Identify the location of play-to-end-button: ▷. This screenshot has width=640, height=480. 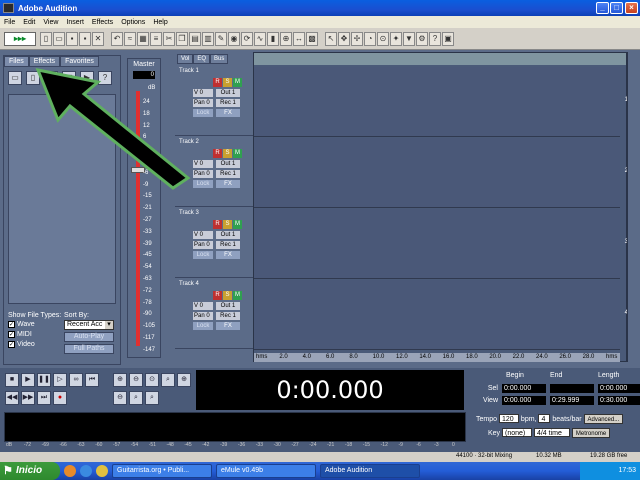
(60, 380).